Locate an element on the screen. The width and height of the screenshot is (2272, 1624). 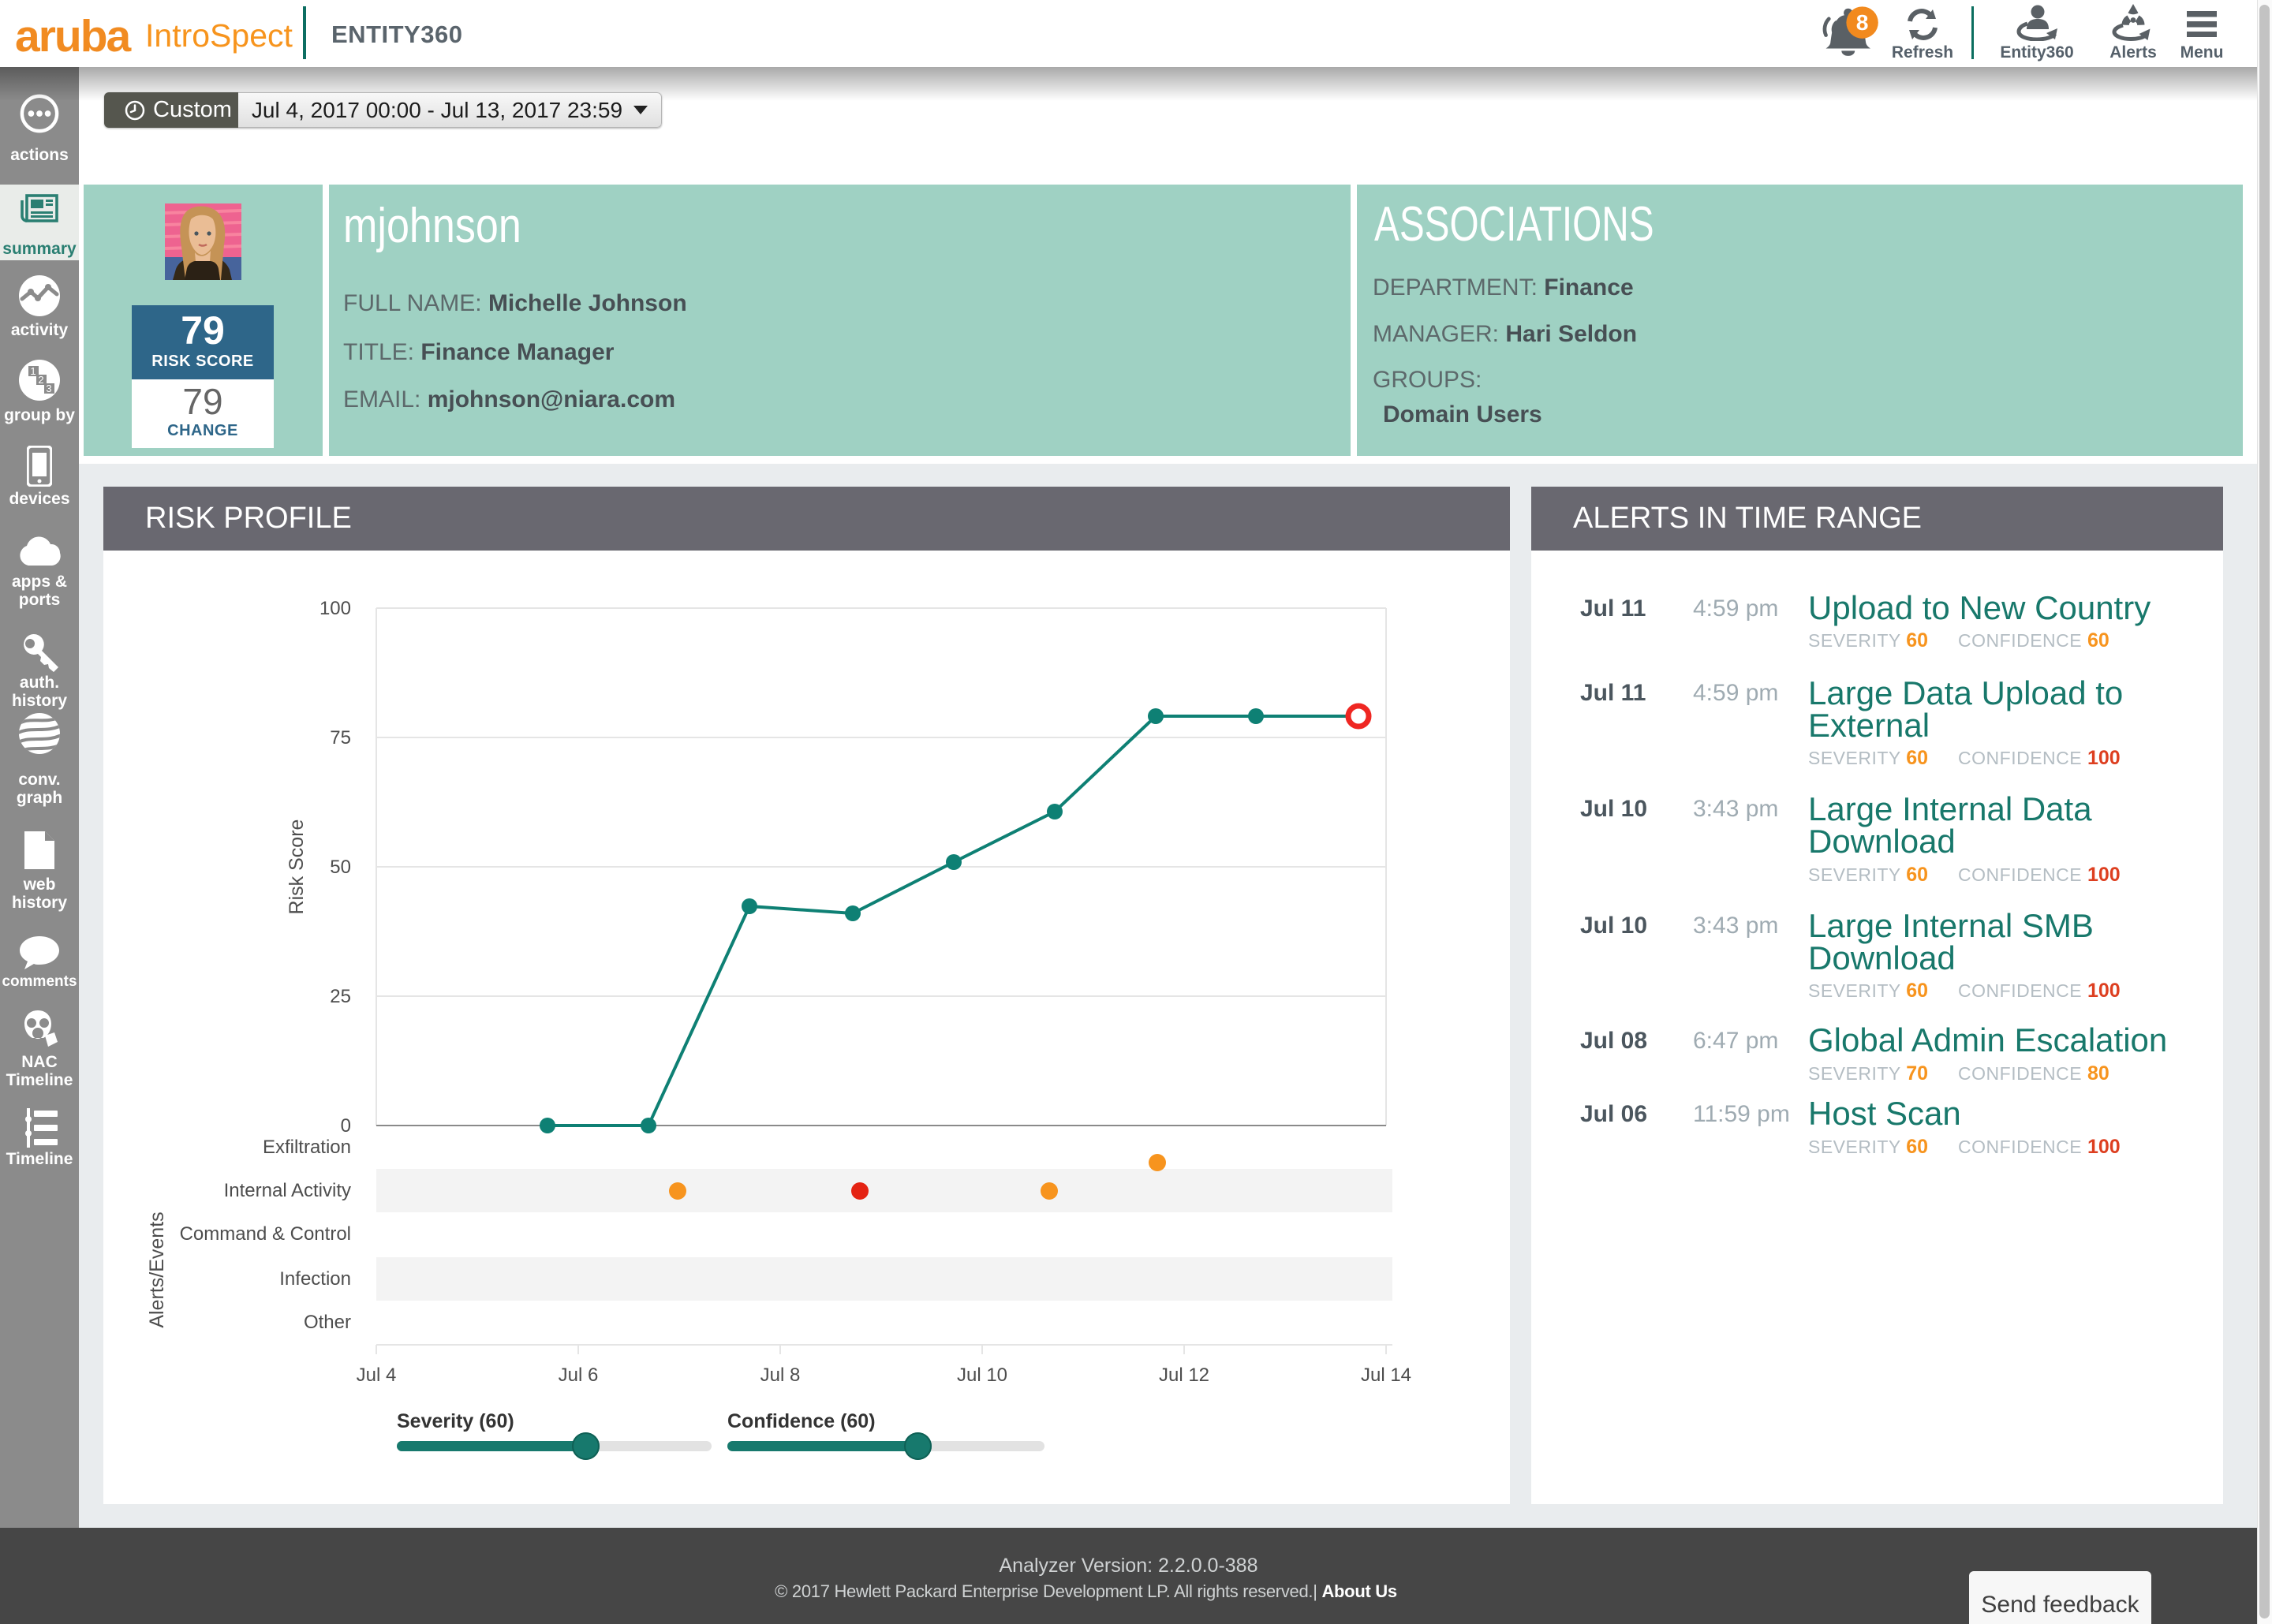
svg-text: Jul 10 is located at coordinates (982, 1375).